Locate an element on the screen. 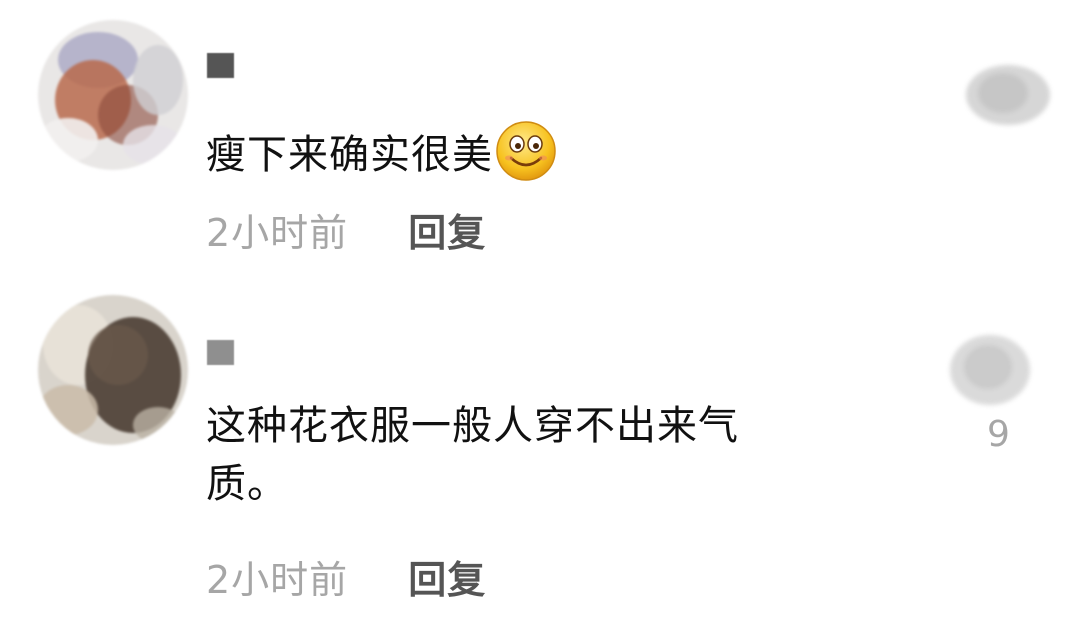 The image size is (1079, 623). comment-text: 瘦下来确实很美 is located at coordinates (556, 152).